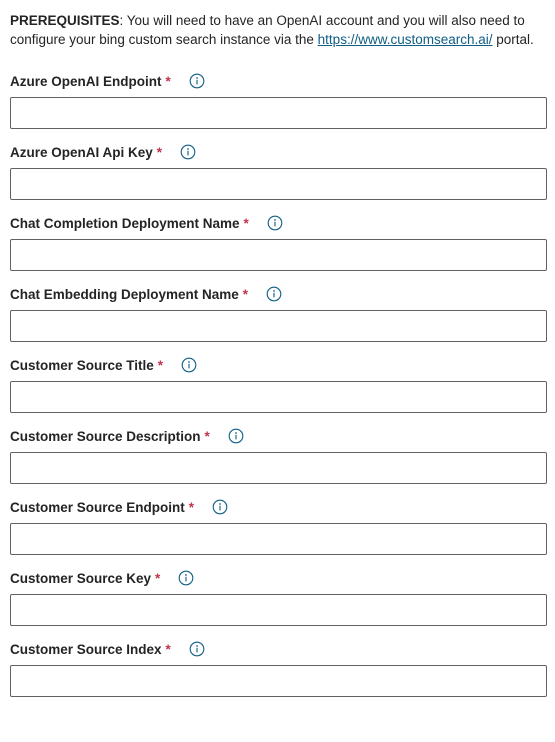  I want to click on chat-completion-deployment-name-input, so click(278, 255).